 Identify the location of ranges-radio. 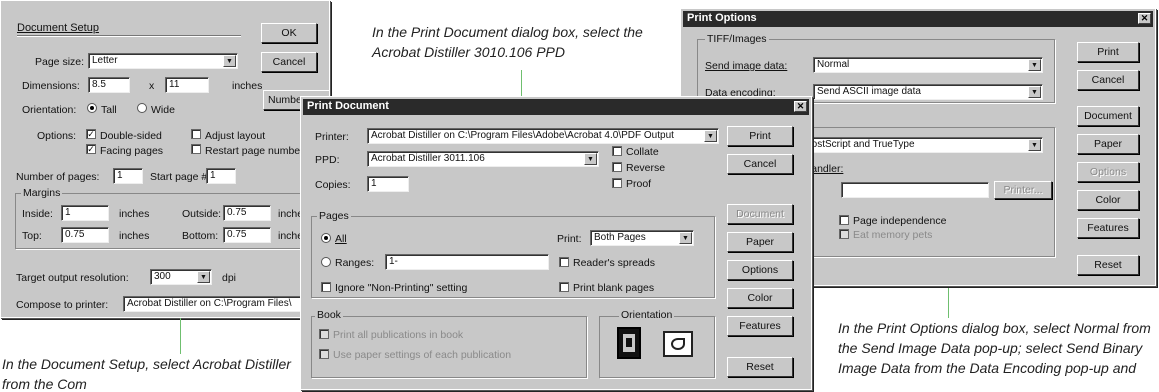
(326, 262).